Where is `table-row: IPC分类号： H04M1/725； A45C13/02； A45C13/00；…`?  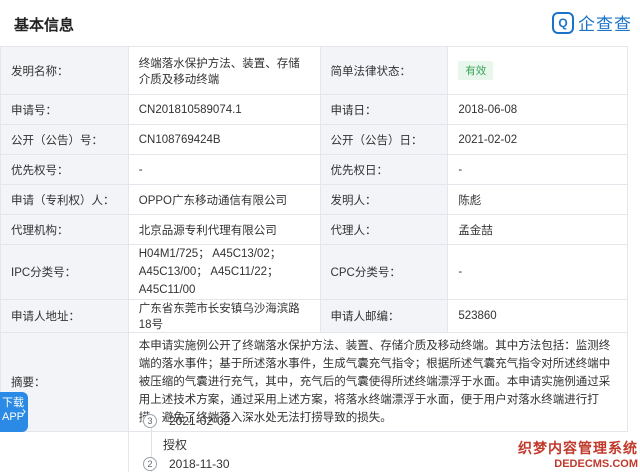 table-row: IPC分类号： H04M1/725； A45C13/02； A45C13/00；… is located at coordinates (314, 272).